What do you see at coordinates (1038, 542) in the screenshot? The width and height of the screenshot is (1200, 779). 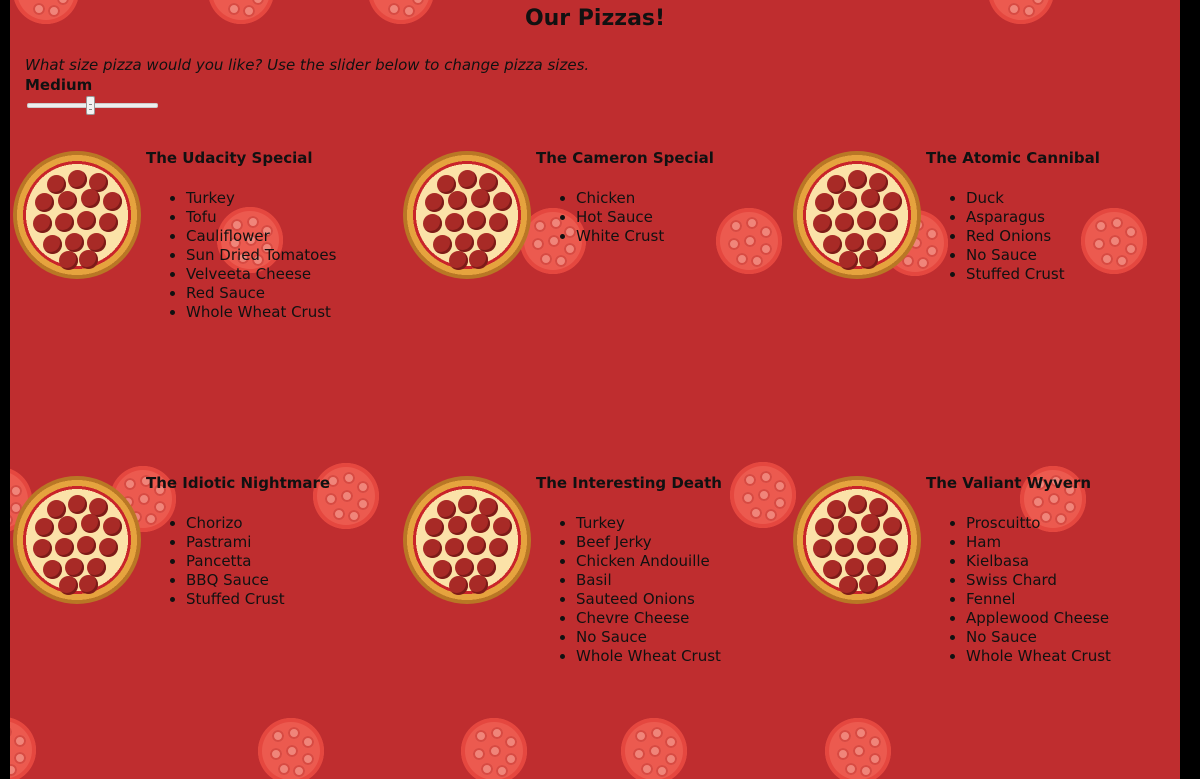 I see `ingredient-item: Ham` at bounding box center [1038, 542].